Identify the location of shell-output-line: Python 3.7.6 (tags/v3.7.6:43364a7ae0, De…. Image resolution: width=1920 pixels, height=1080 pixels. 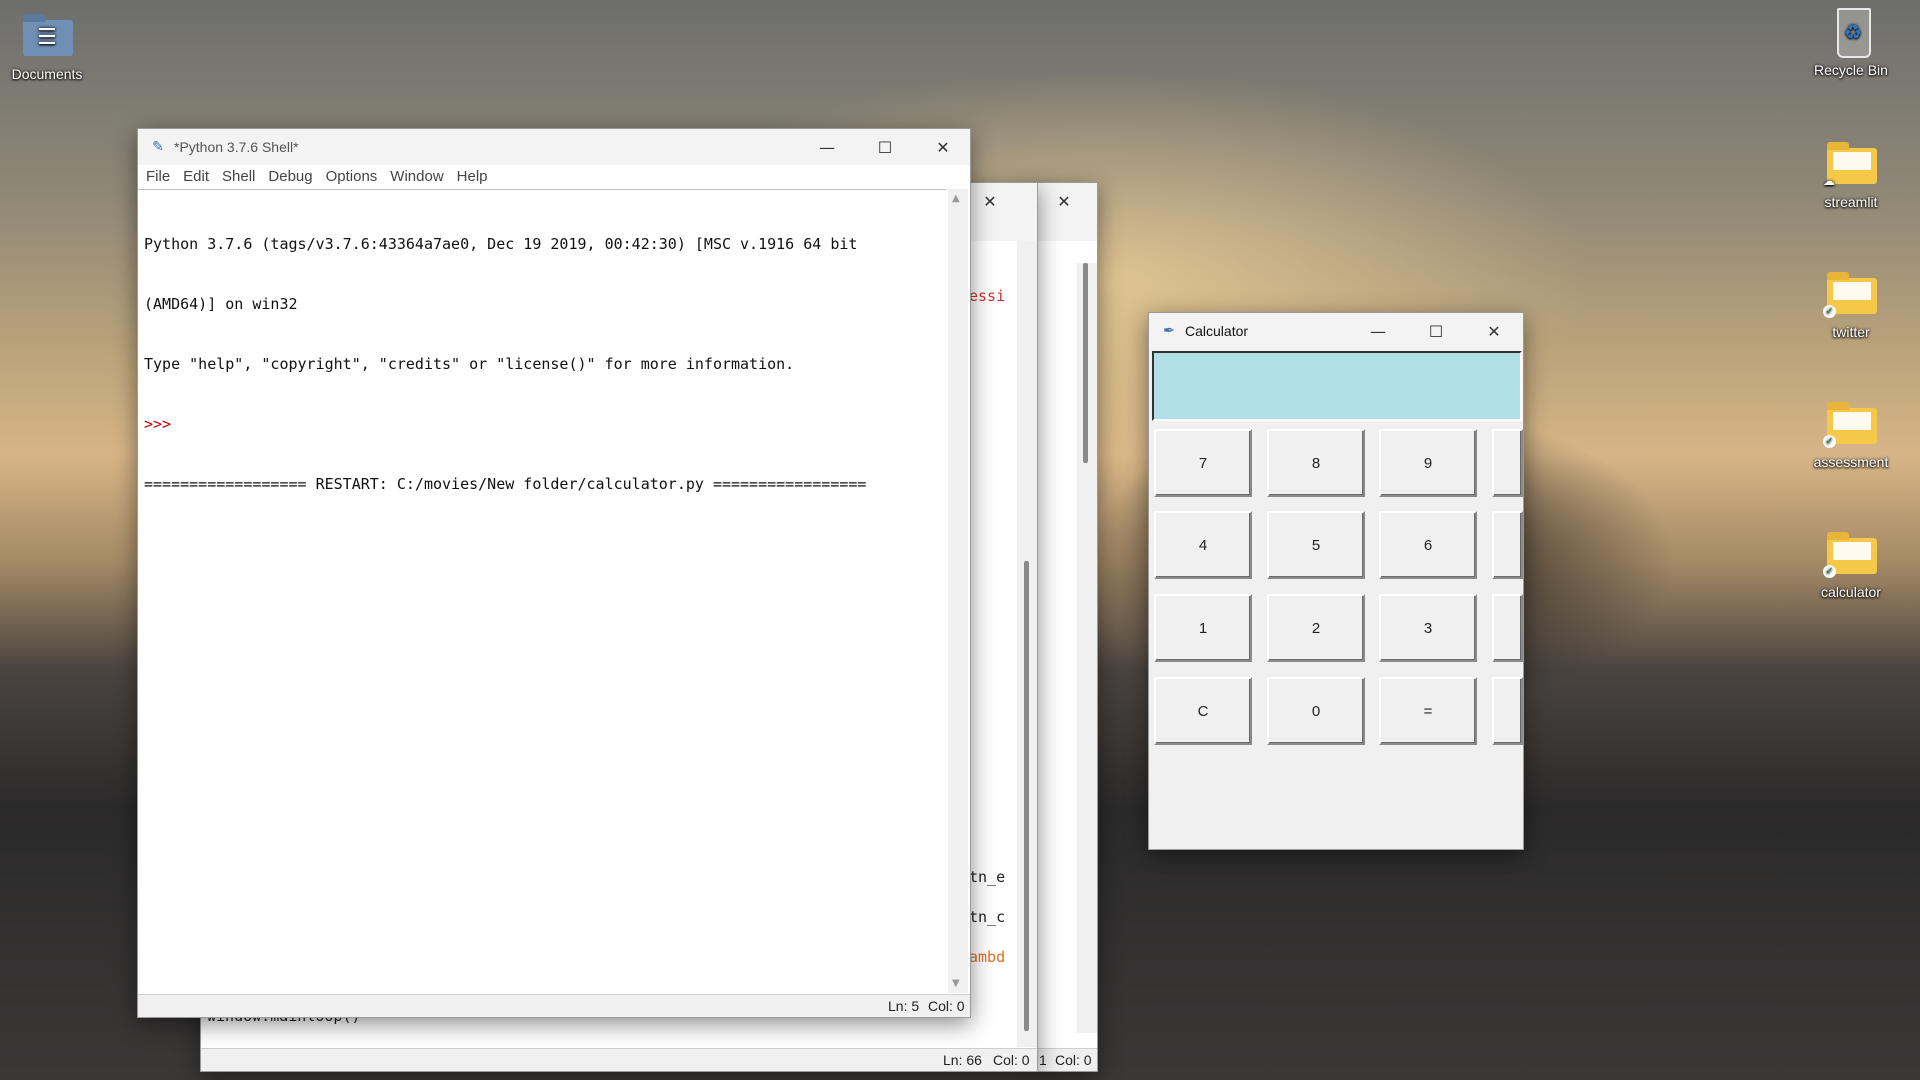
(501, 244).